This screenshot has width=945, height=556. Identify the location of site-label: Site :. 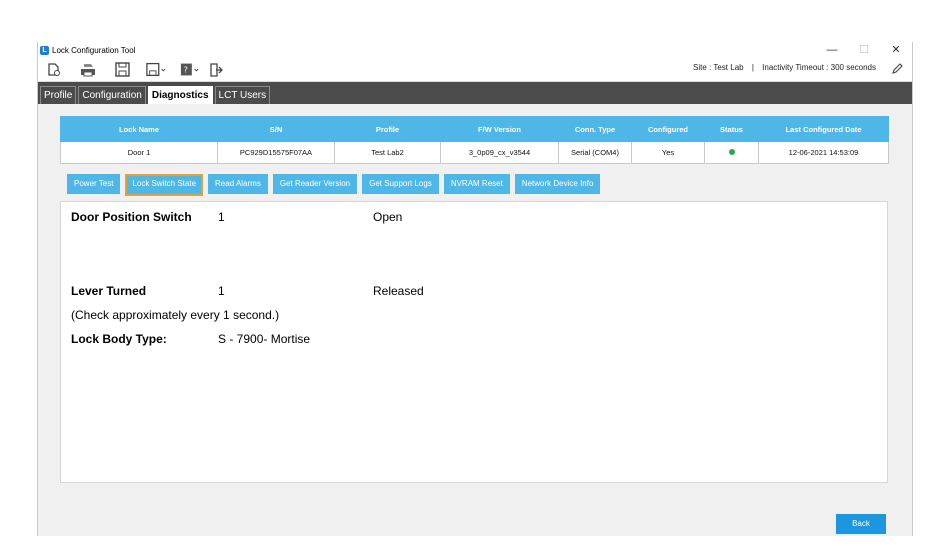
(702, 67).